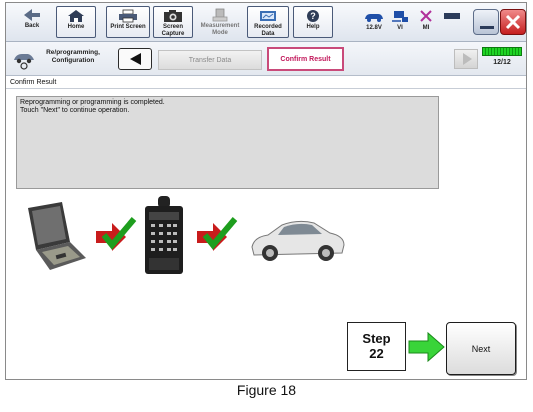  Describe the element at coordinates (426, 16) in the screenshot. I see `mi-disconnected-icon` at that location.